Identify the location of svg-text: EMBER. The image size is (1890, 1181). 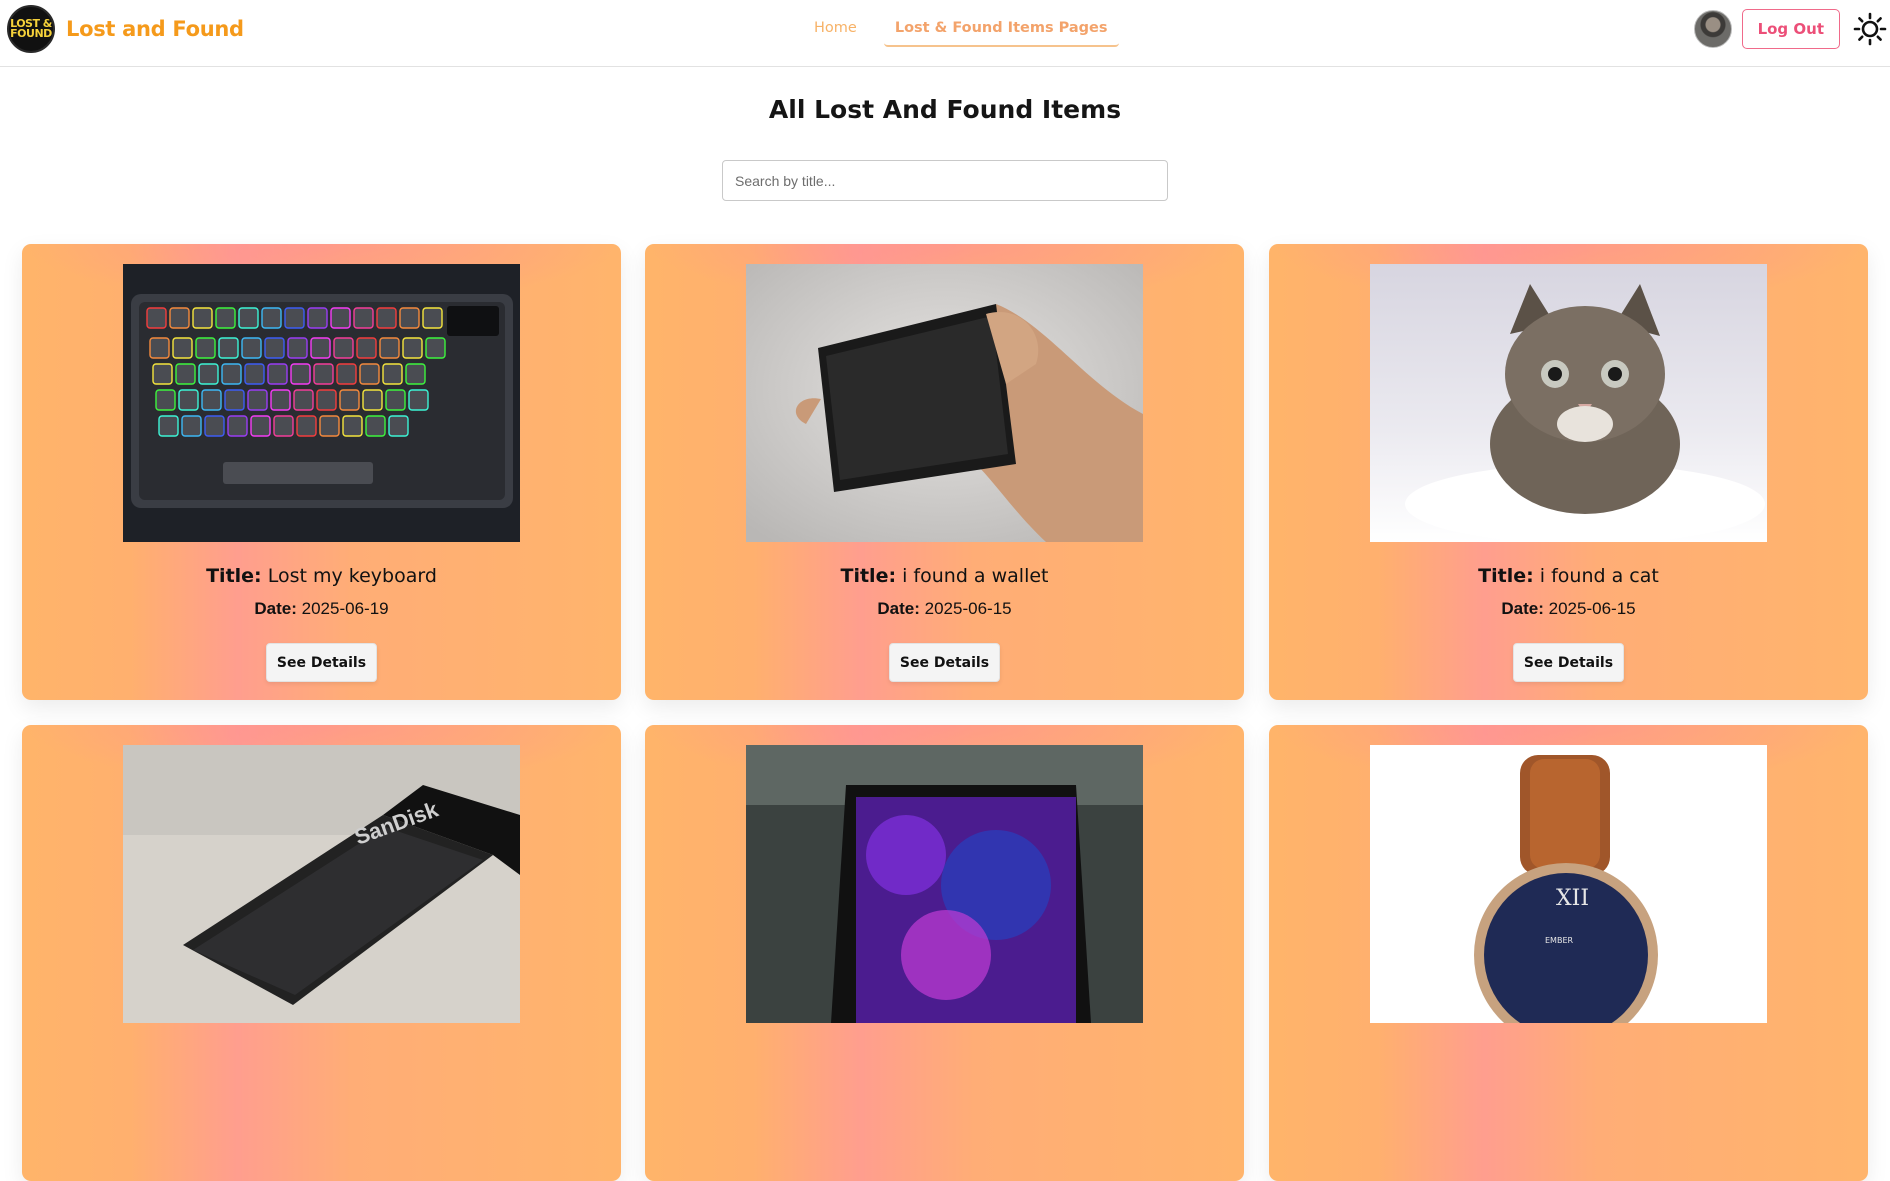
(1559, 940).